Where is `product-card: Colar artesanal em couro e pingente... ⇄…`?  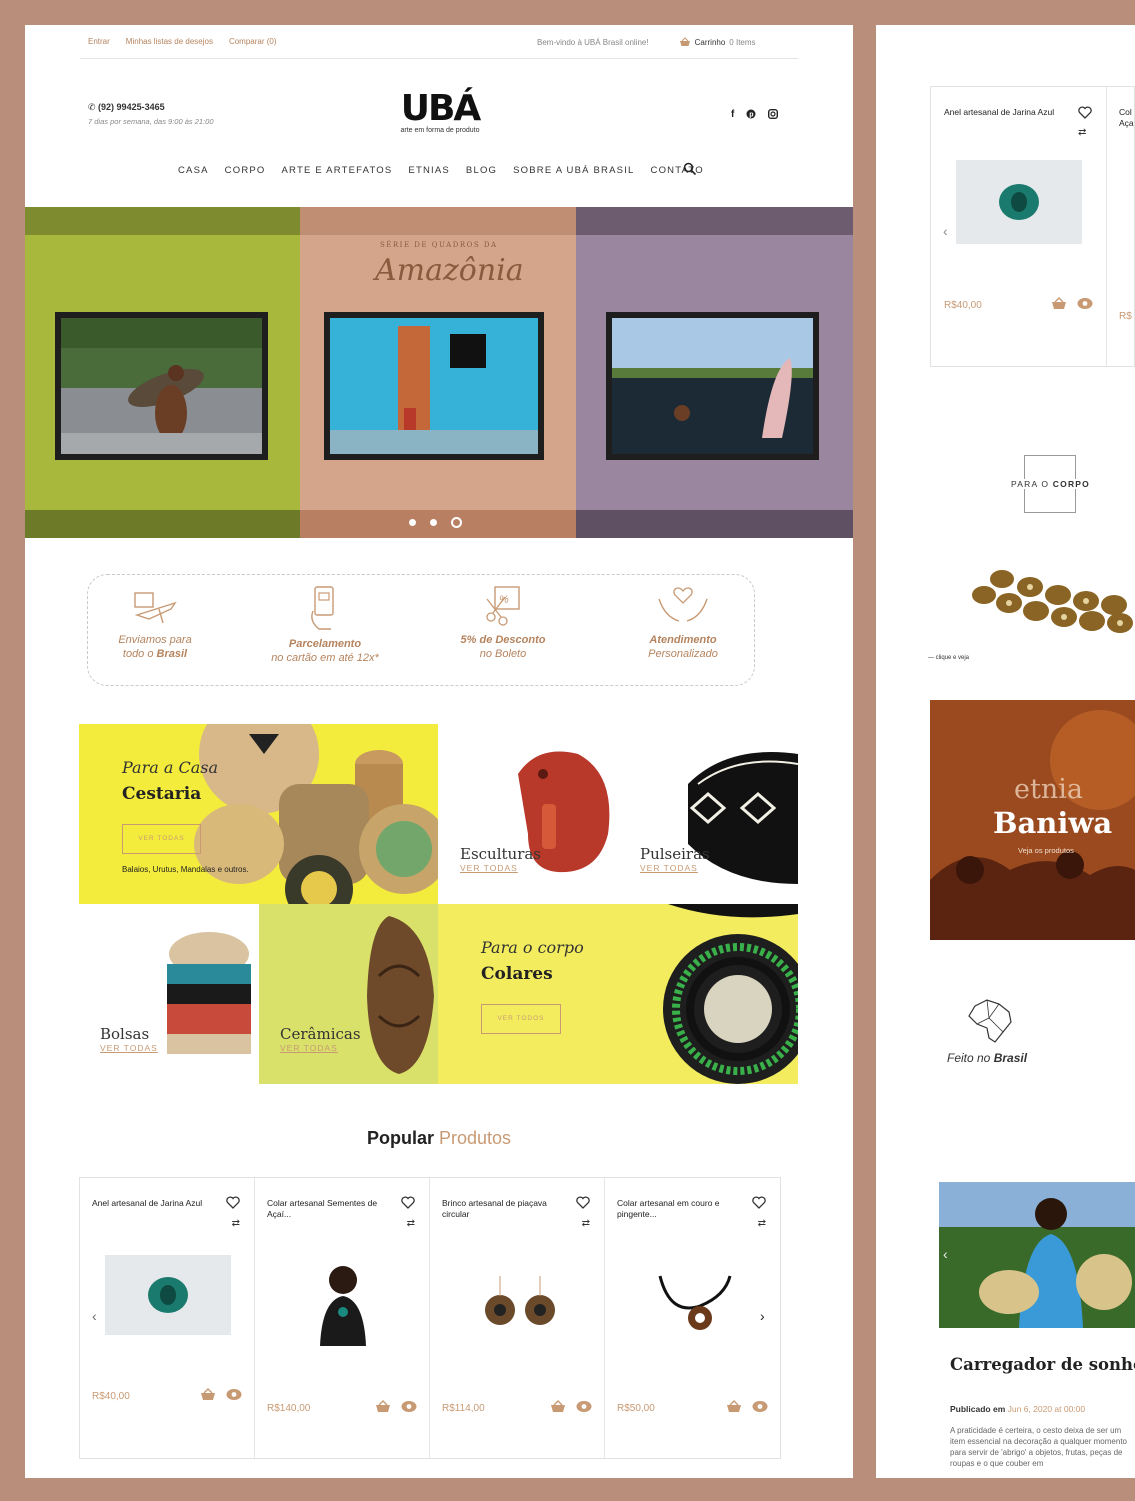 product-card: Colar artesanal em couro e pingente... ⇄… is located at coordinates (692, 1318).